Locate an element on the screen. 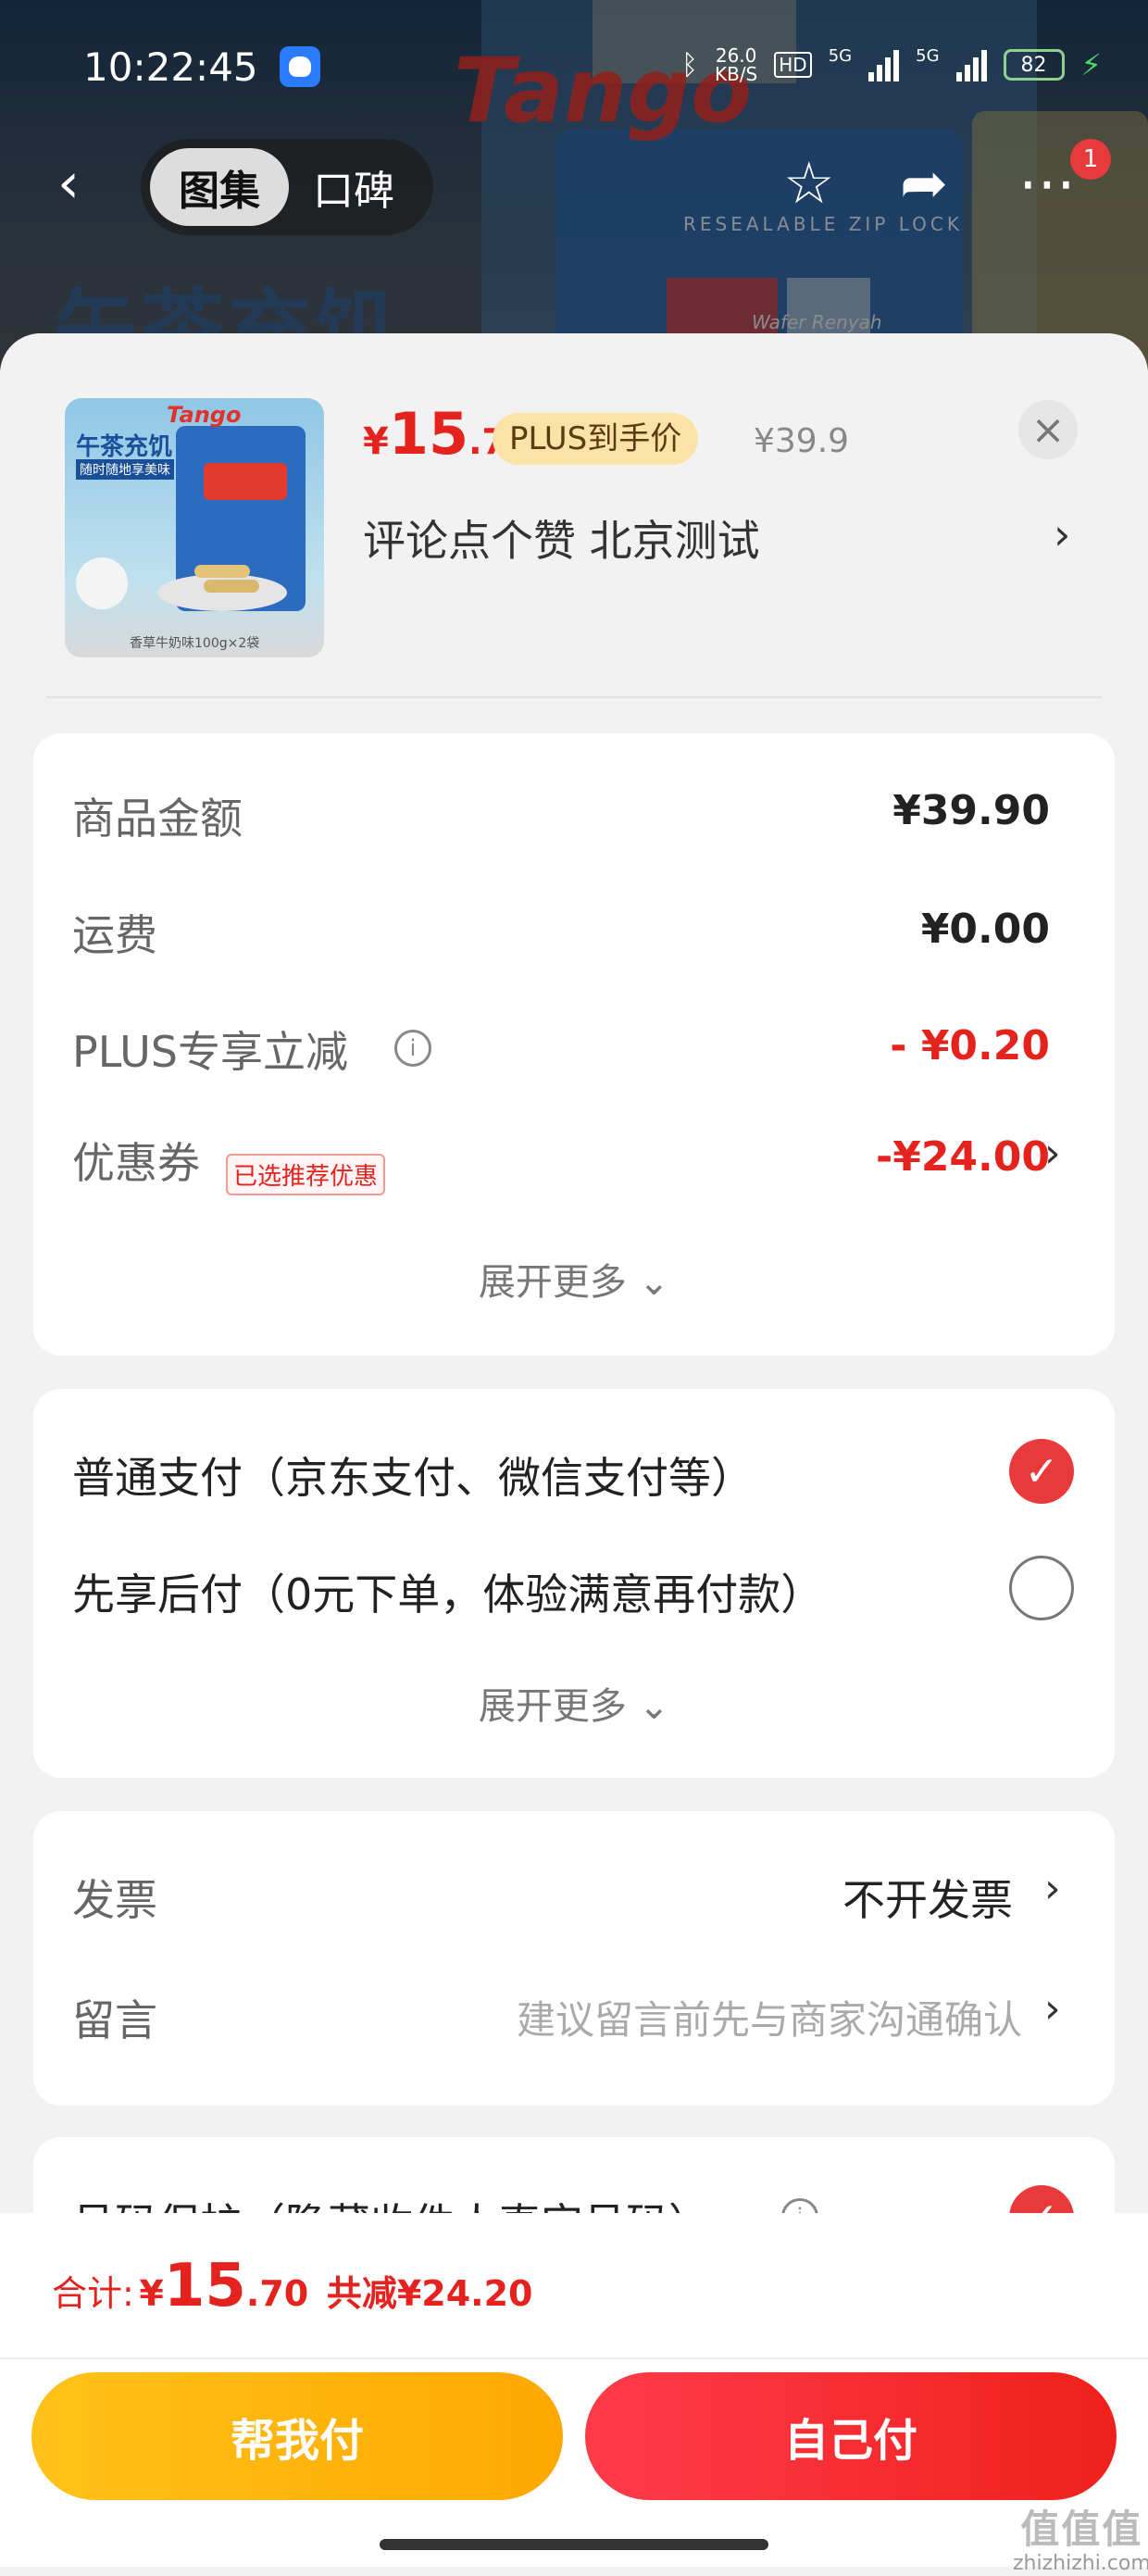 The height and width of the screenshot is (2576, 1148). plus-discount-value: - ¥0.20 is located at coordinates (970, 1045).